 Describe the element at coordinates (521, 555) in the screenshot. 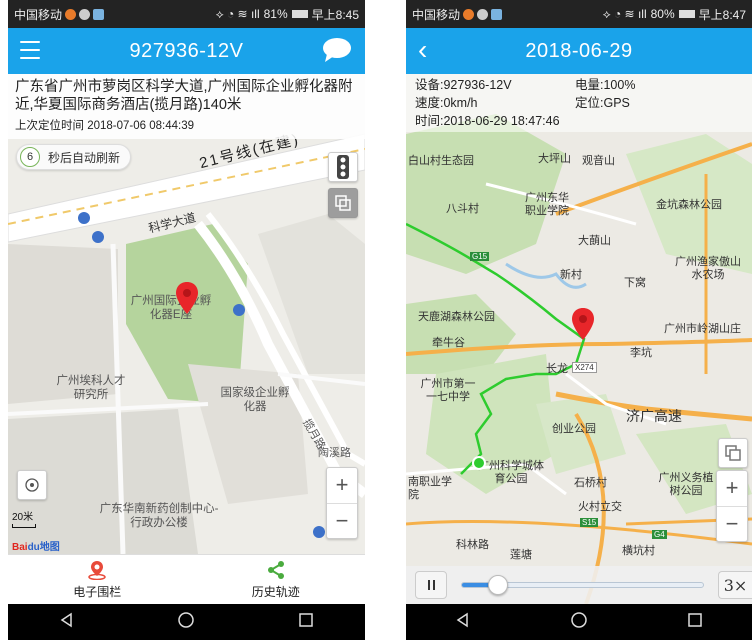

I see `map-label-lianlu: 莲塘` at that location.